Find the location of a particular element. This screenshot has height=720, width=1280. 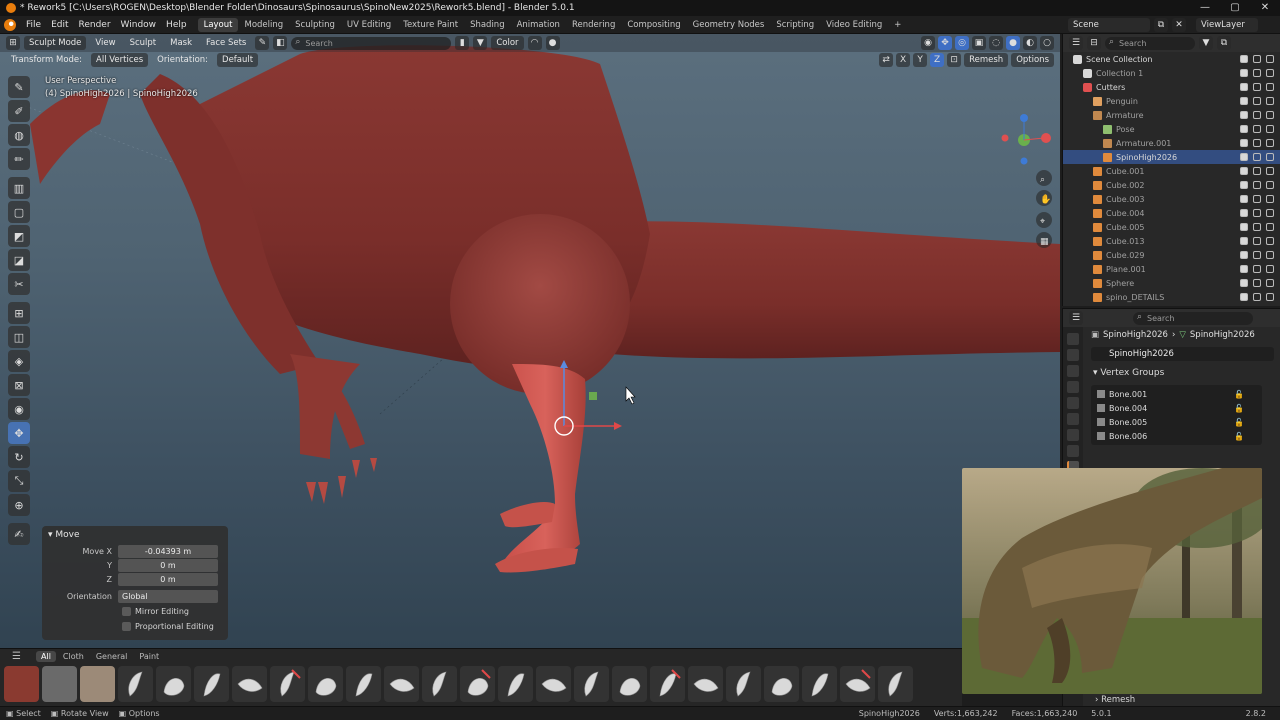

outliner-row: Sphere is located at coordinates (1171, 283).